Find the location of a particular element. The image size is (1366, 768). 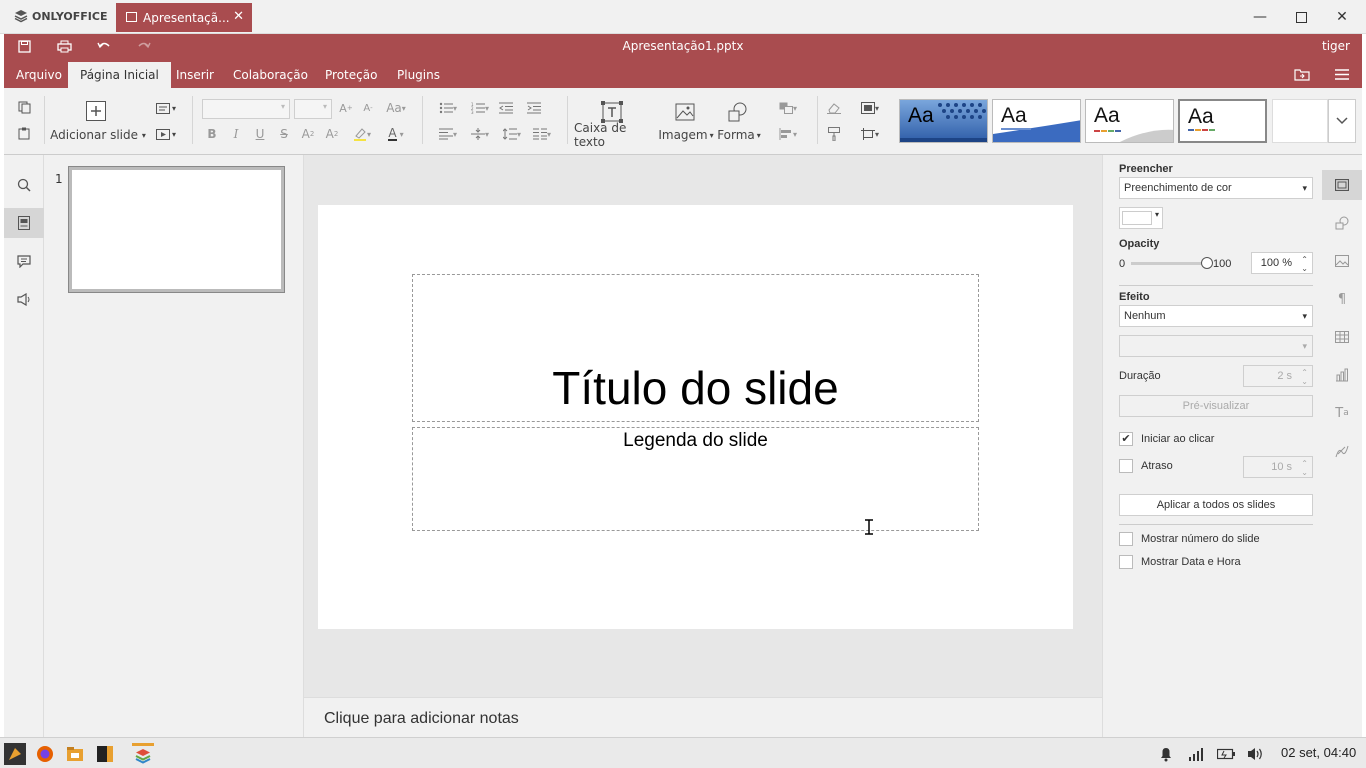

vertical-align-icon: ▾ is located at coordinates (480, 134).